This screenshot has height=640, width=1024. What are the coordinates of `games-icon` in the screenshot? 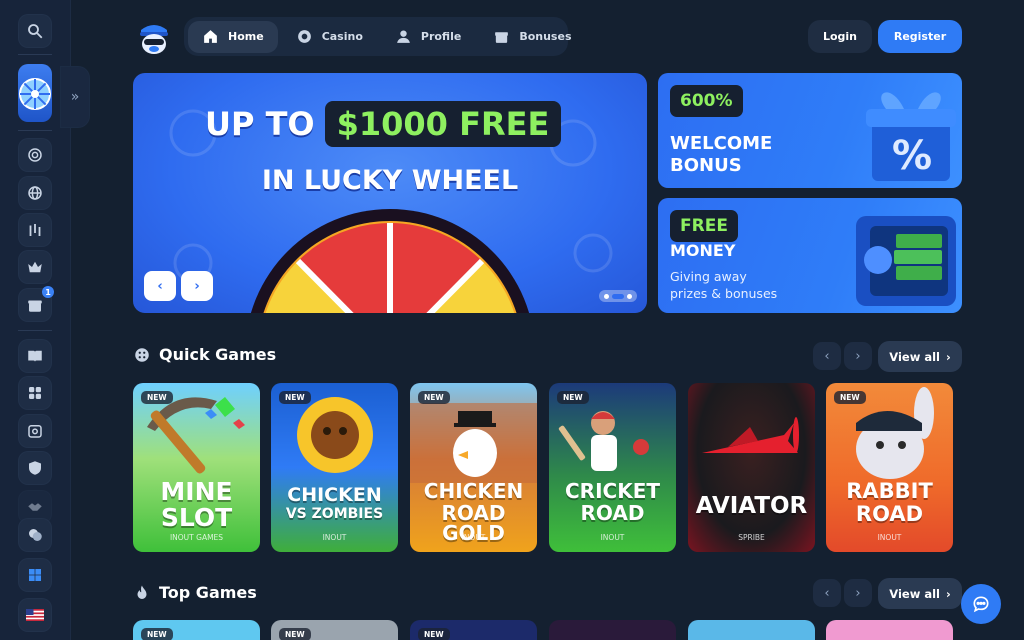 It's located at (35, 393).